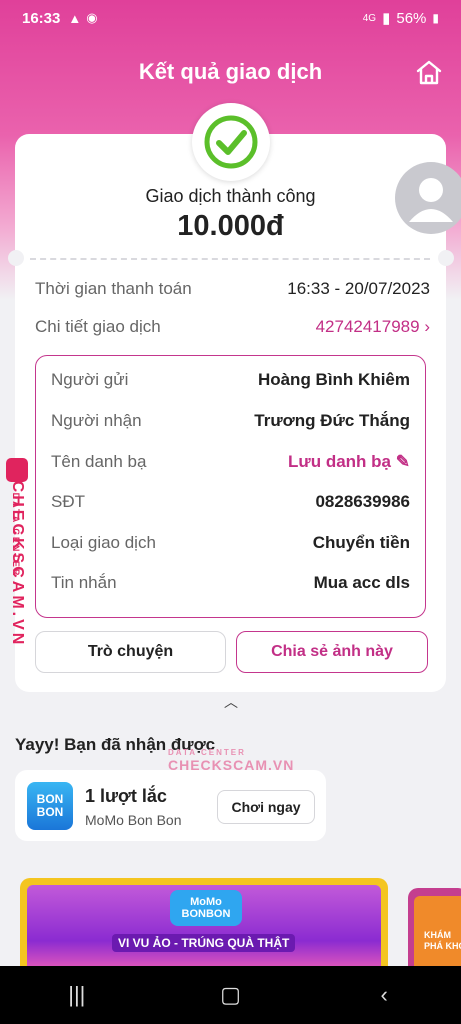 The image size is (461, 1024). I want to click on message-row: Tin nhắn Mua acc dls, so click(230, 583).